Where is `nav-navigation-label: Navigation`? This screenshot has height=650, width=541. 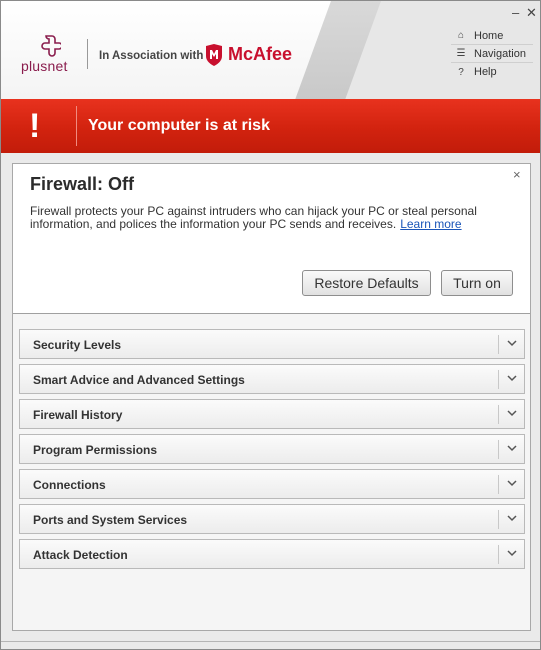
nav-navigation-label: Navigation is located at coordinates (500, 53).